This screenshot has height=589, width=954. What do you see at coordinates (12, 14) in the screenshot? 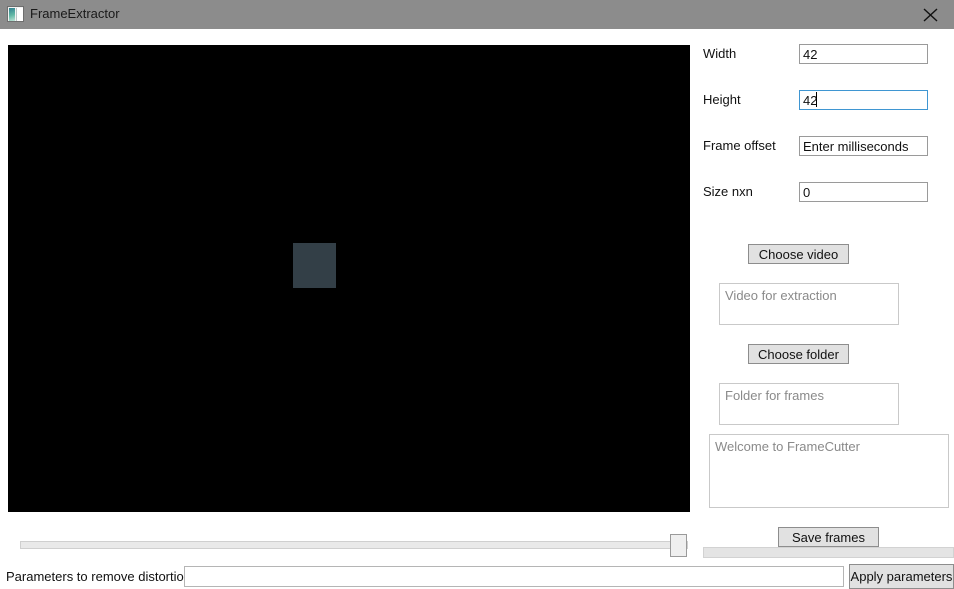
I see `app-icon-image-swatch` at bounding box center [12, 14].